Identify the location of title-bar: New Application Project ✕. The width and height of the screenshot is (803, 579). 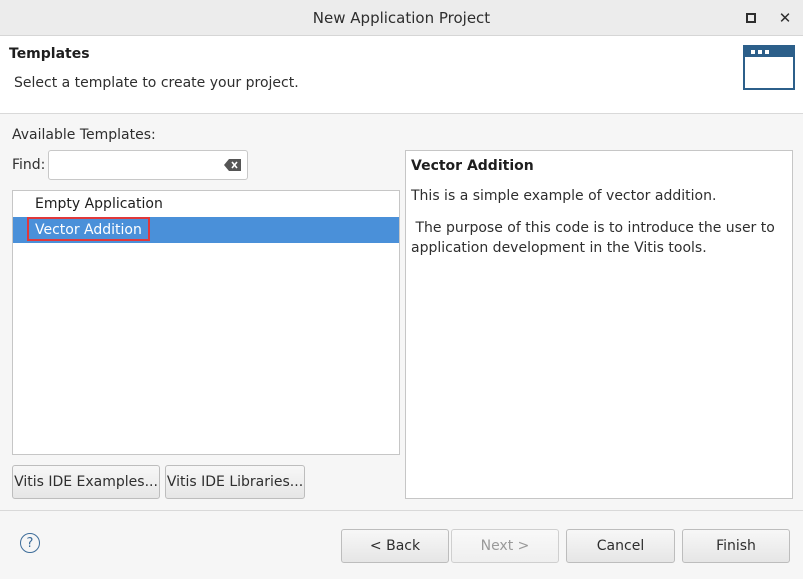
(401, 18).